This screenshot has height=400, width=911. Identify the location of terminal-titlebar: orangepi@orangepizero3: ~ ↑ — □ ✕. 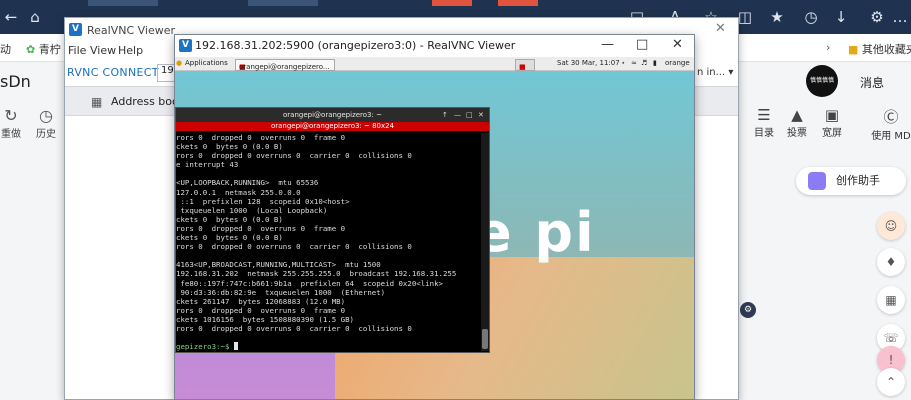
(332, 115).